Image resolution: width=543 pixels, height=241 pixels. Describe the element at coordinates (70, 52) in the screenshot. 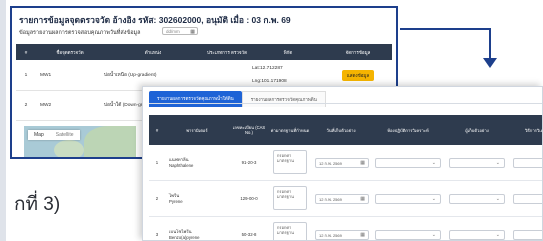

I see `col-point-name: ชื่อจุดตรวจวัด` at that location.